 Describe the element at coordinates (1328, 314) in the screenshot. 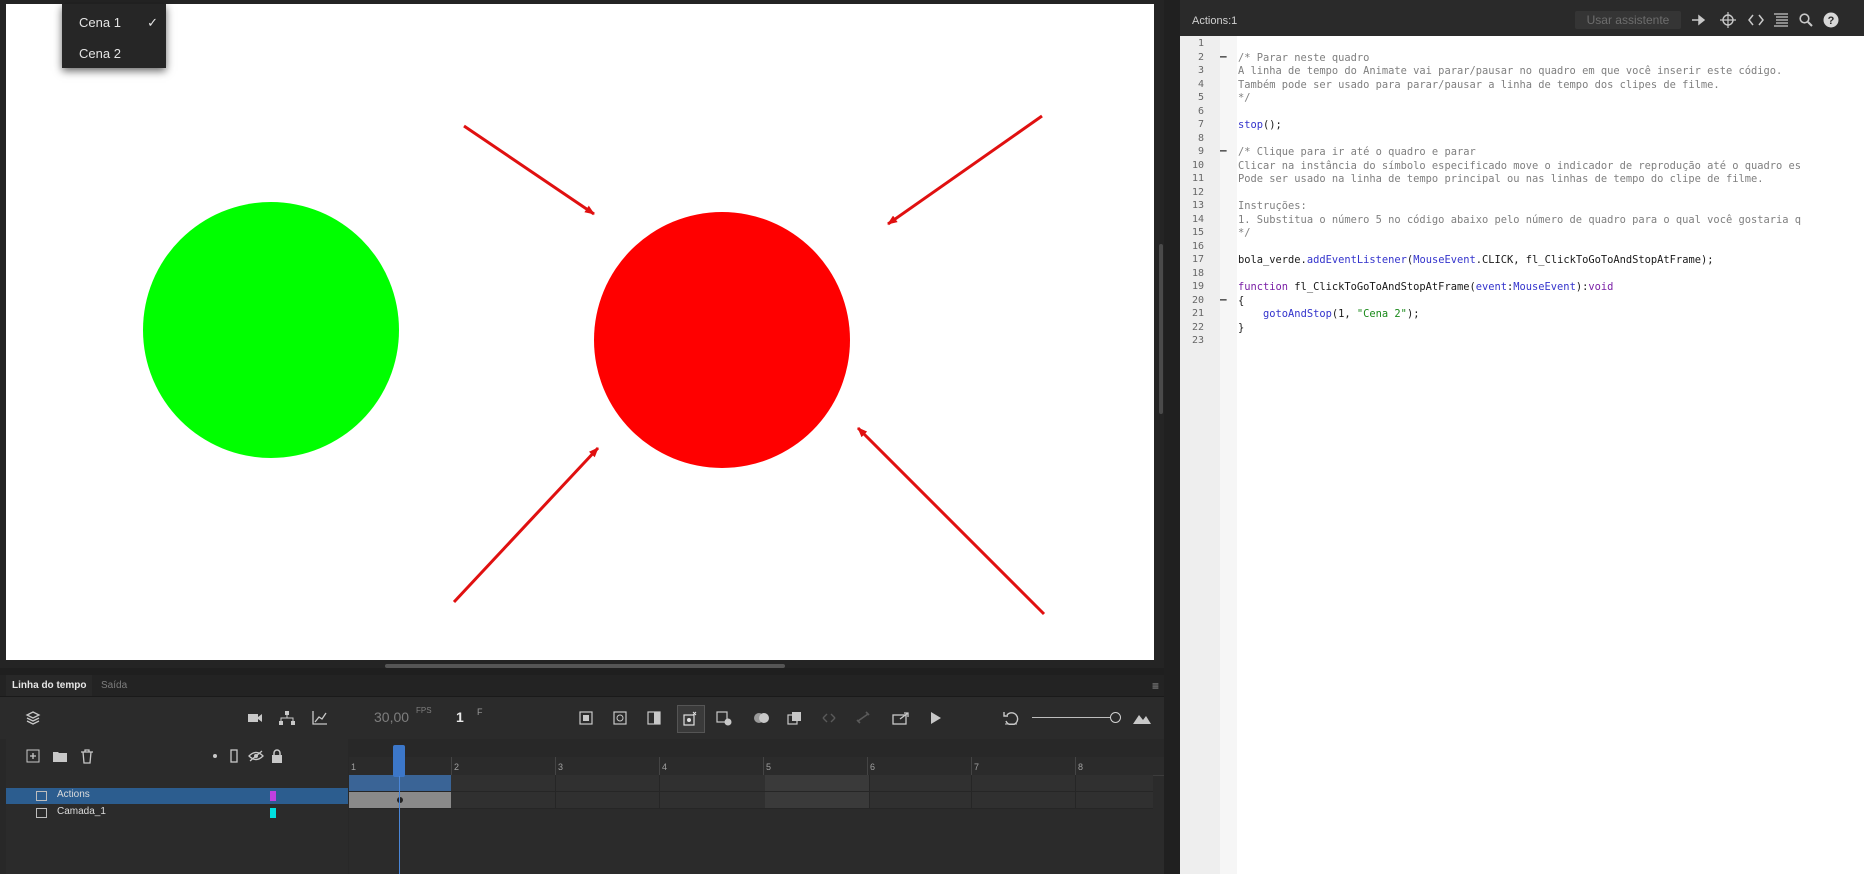

I see `code-line: gotoAndStop(1, "Cena 2");` at that location.